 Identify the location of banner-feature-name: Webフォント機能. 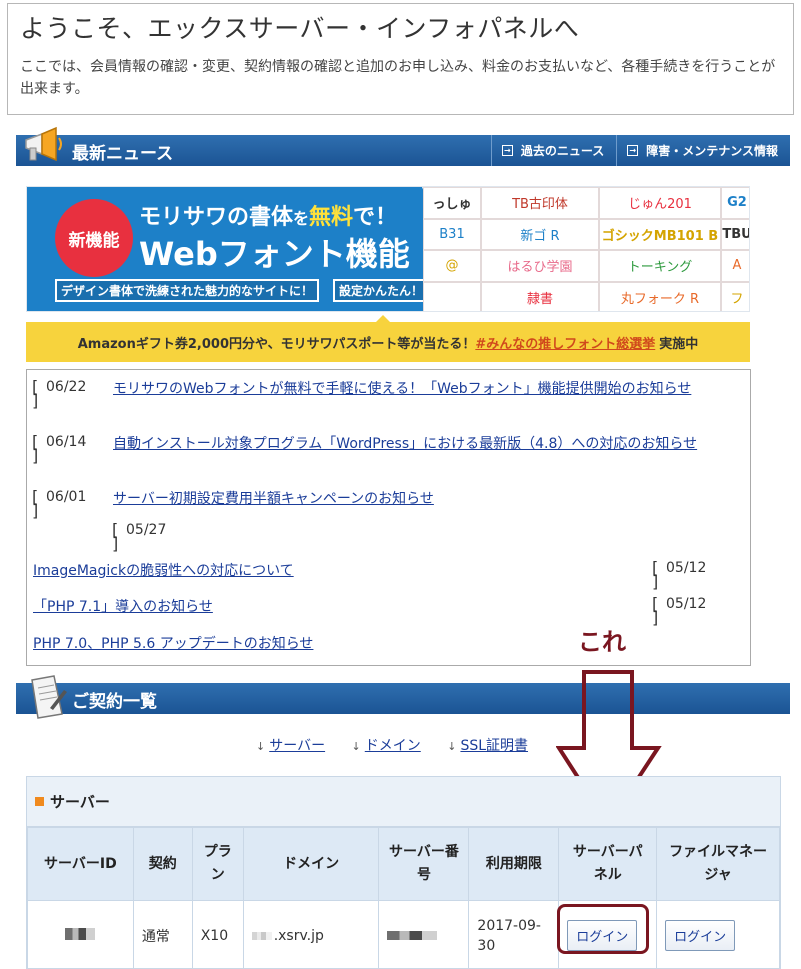
(274, 254).